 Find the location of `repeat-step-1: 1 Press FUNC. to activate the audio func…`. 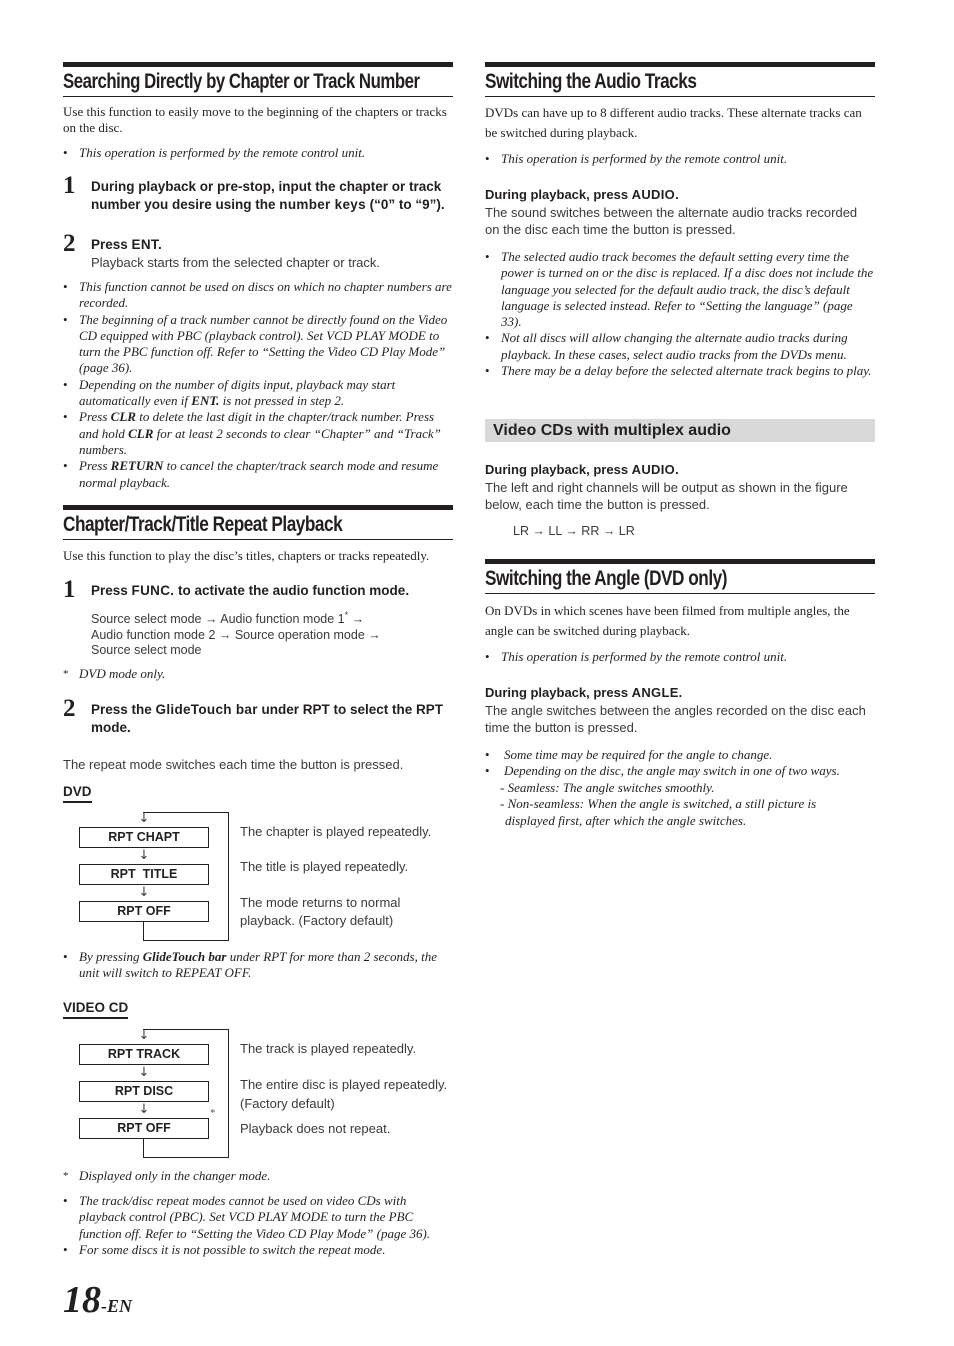

repeat-step-1: 1 Press FUNC. to activate the audio func… is located at coordinates (258, 590).